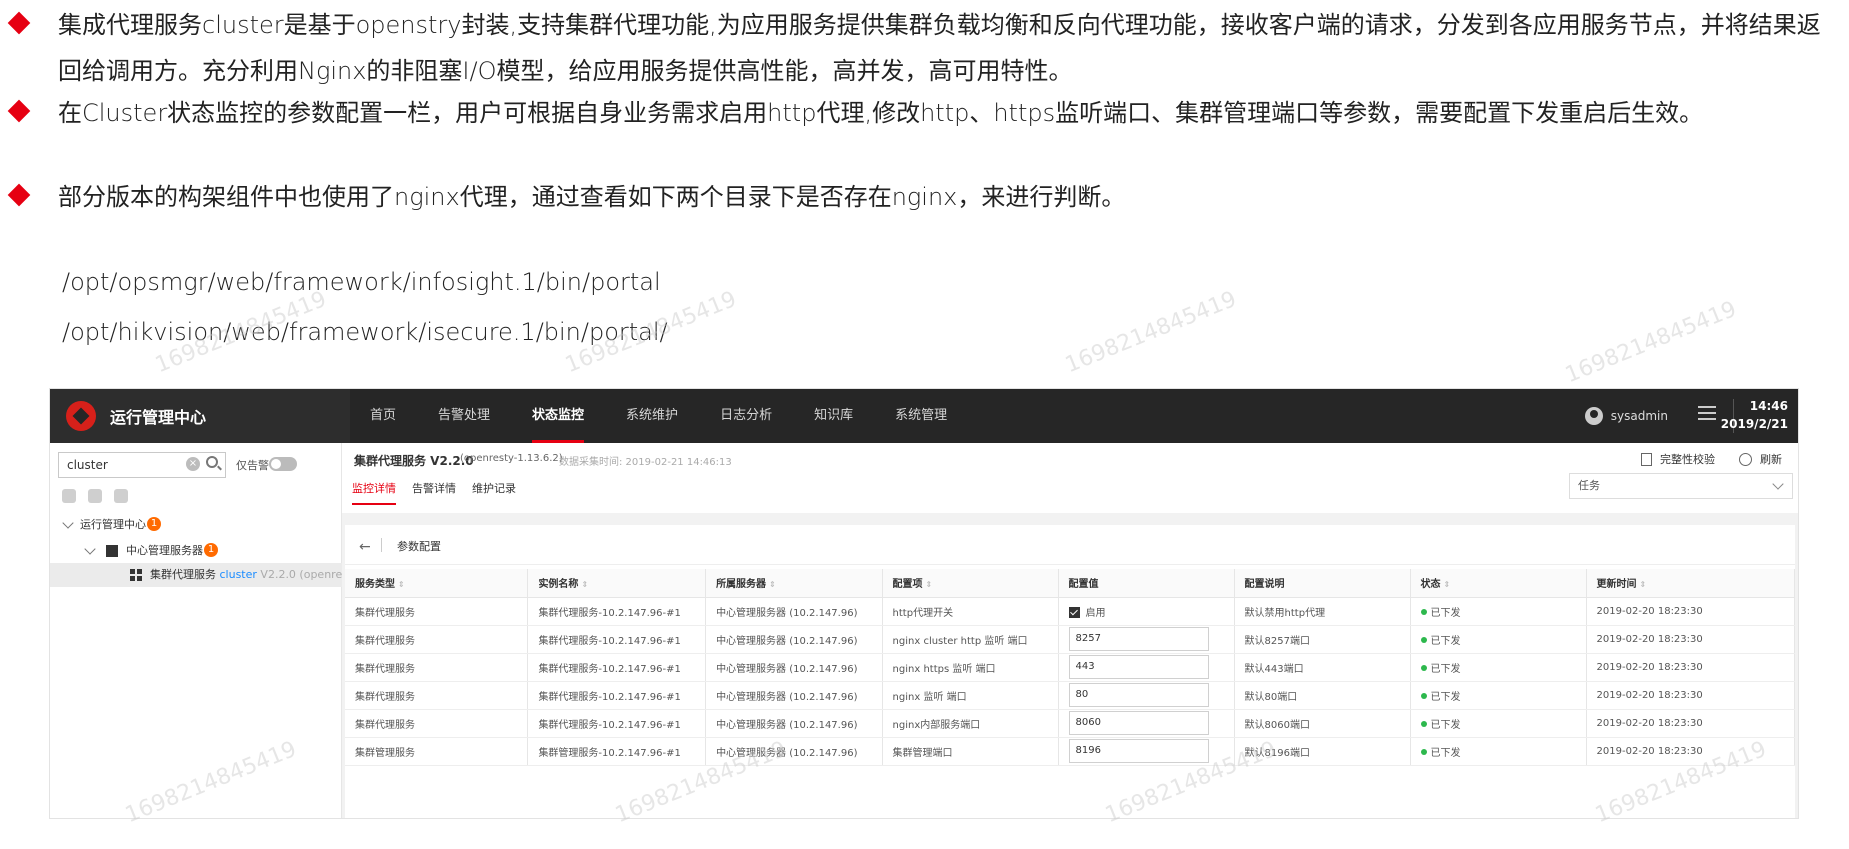  Describe the element at coordinates (211, 550) in the screenshot. I see `alarm-badge: 1` at that location.